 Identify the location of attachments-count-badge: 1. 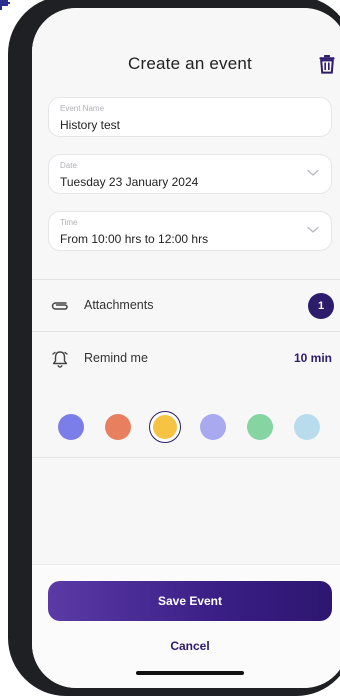
(321, 306).